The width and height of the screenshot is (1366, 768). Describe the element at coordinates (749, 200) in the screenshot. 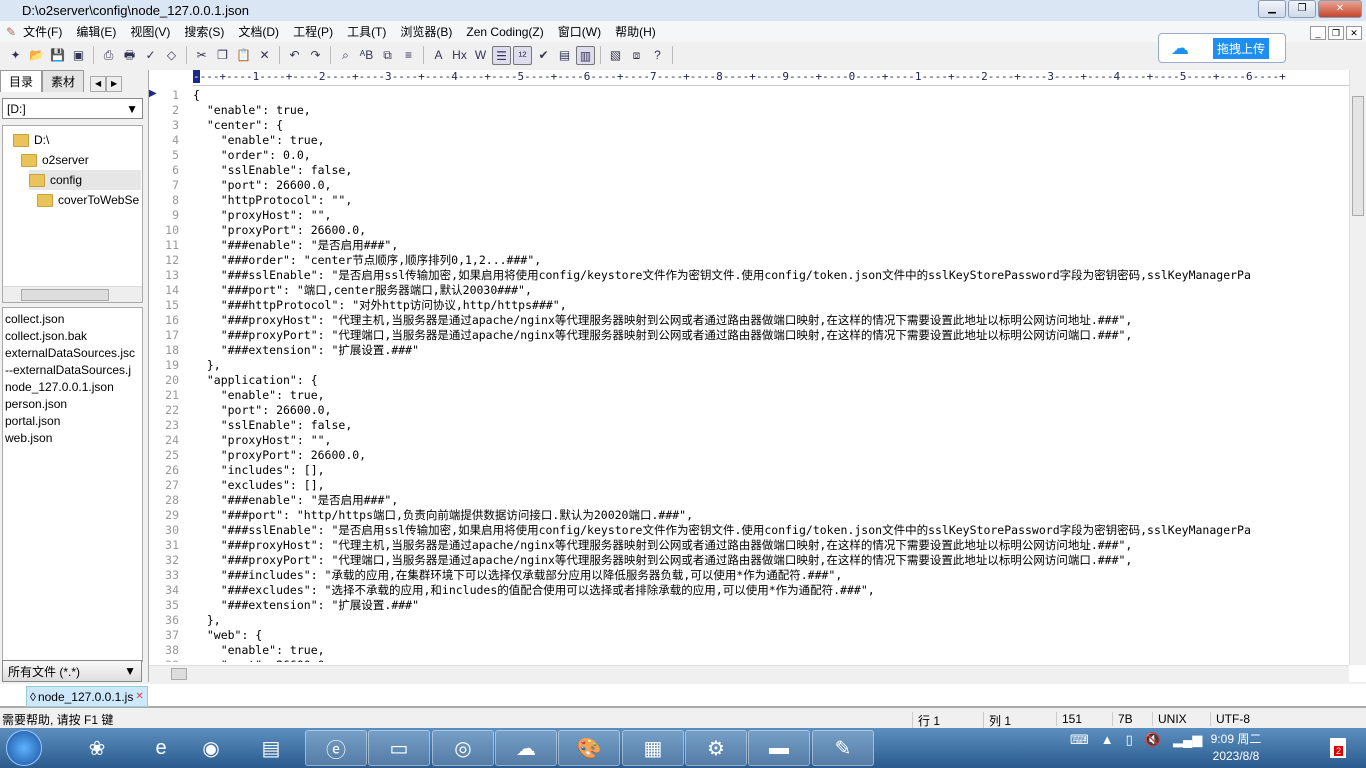

I see `code-line: 8 "httpProtocol": "",` at that location.